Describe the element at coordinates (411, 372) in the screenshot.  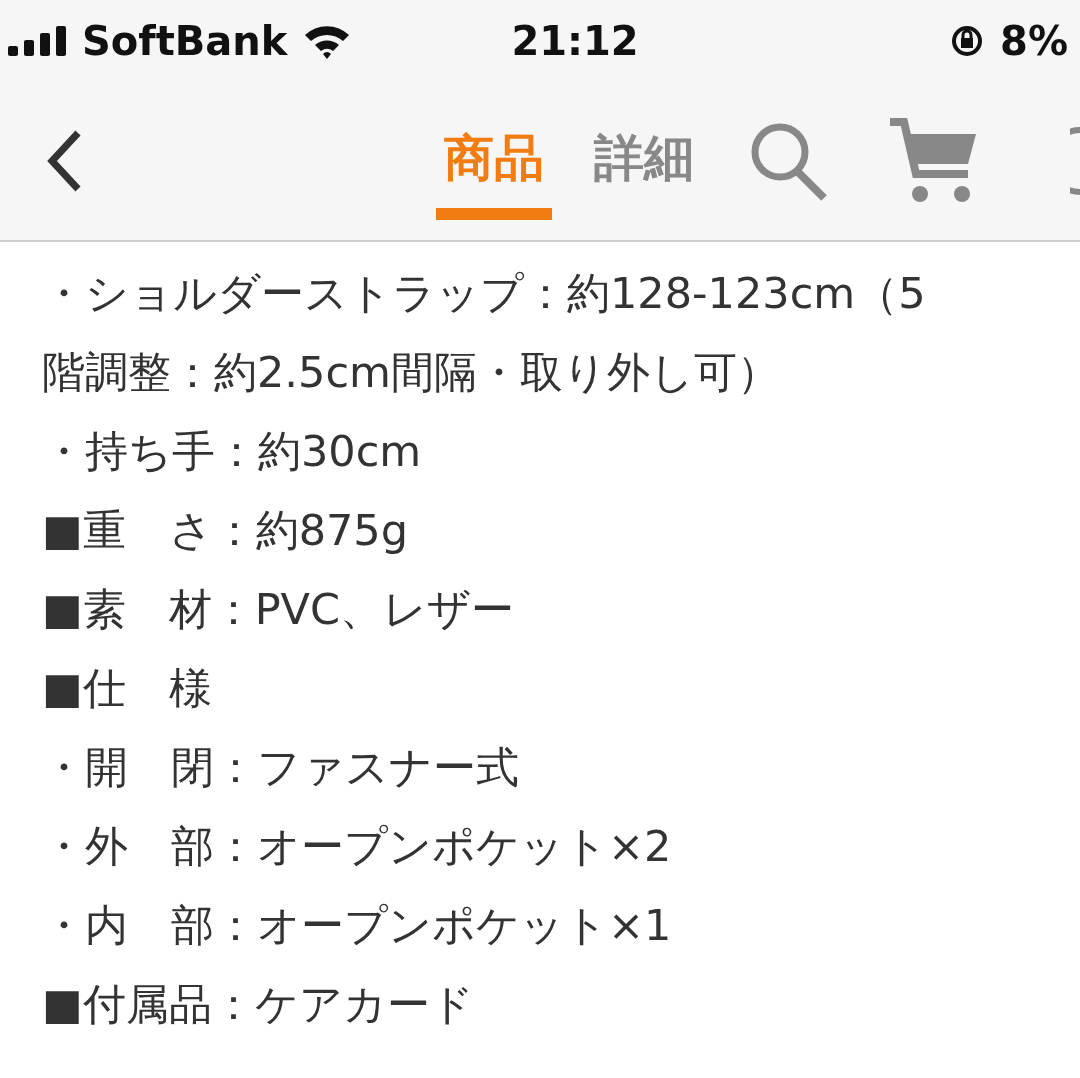
I see `spec-line: 階調整：約2.5cm間隔・取り外し可）` at that location.